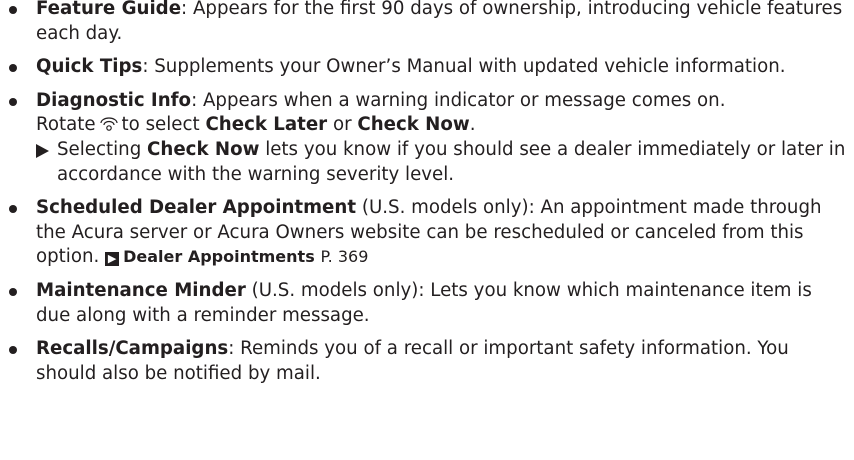  I want to click on rotate-label: Rotate, so click(66, 125).